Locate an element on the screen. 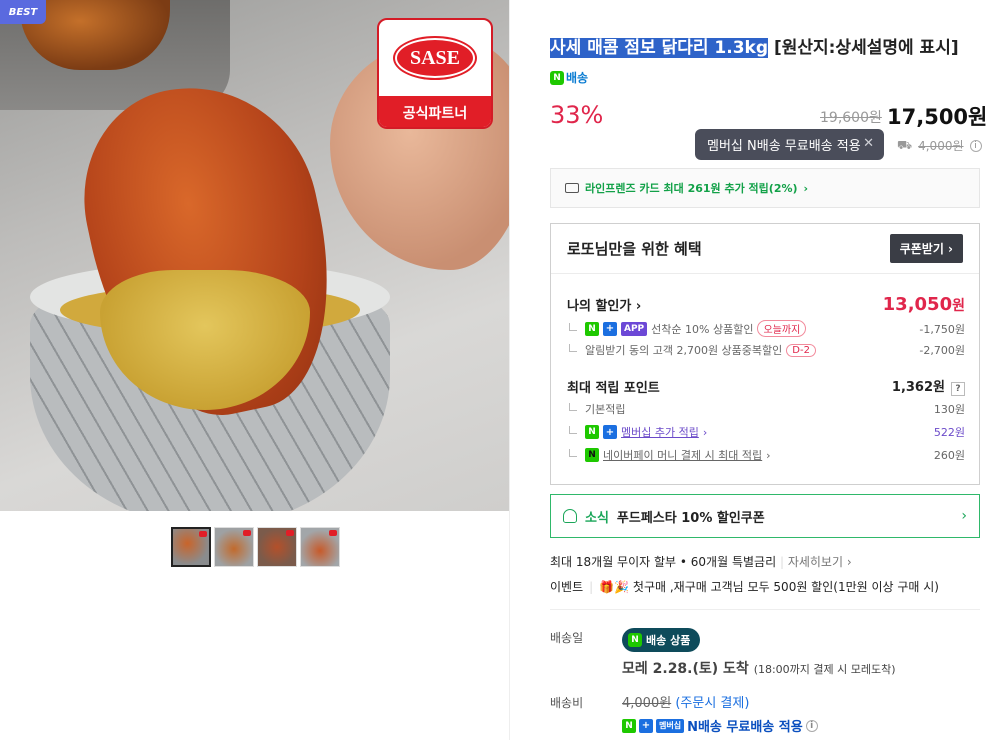 Image resolution: width=991 pixels, height=740 pixels. membership-free-shipping: N + 멤버십 N배송 무료배송 적용 i is located at coordinates (720, 725).